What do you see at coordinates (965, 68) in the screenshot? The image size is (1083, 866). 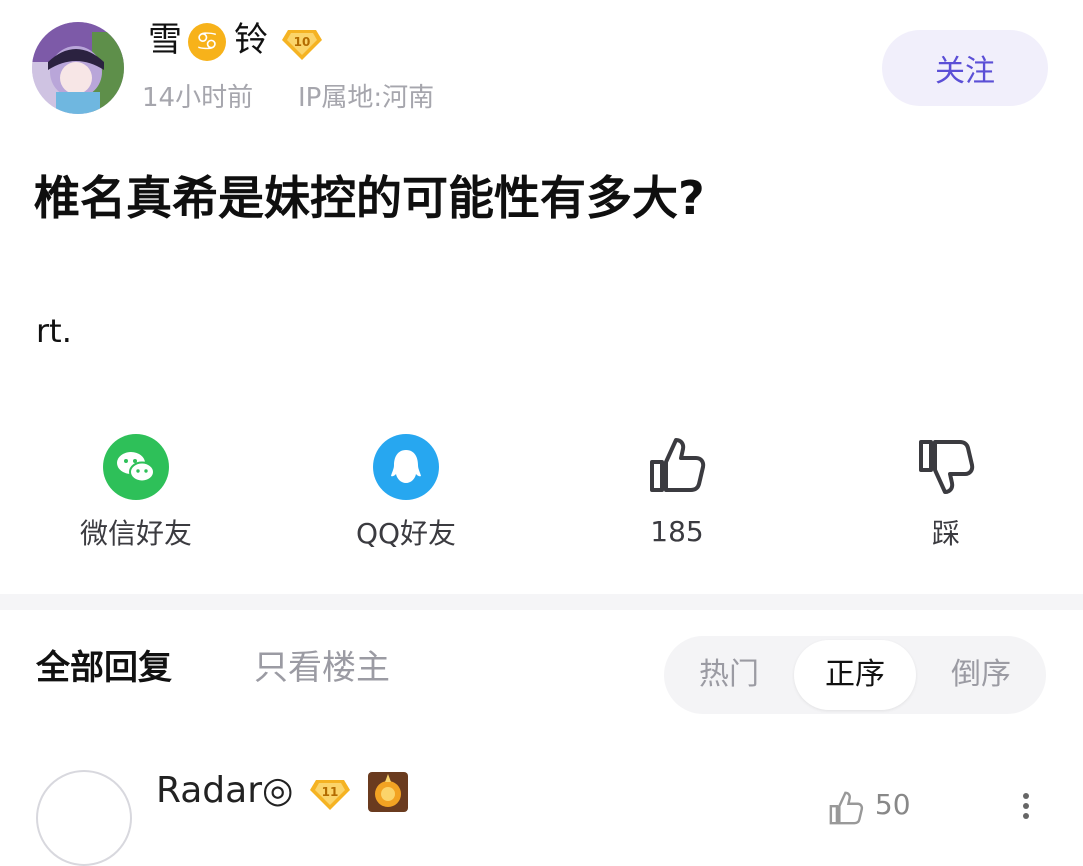 I see `follow-button: 关注` at bounding box center [965, 68].